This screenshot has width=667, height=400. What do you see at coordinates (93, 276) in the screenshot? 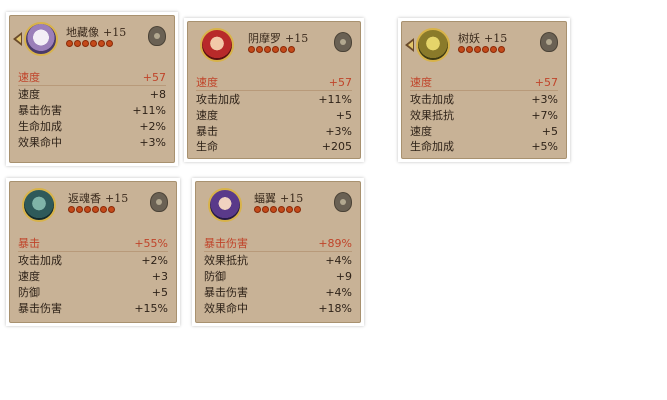
I see `sub-stat-row: 速度 +3` at bounding box center [93, 276].